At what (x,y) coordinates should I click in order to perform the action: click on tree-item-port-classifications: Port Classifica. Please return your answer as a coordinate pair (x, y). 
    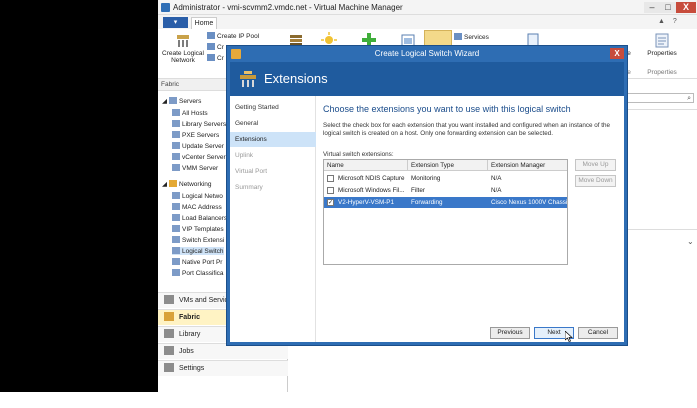
    Looking at the image, I should click on (198, 273).